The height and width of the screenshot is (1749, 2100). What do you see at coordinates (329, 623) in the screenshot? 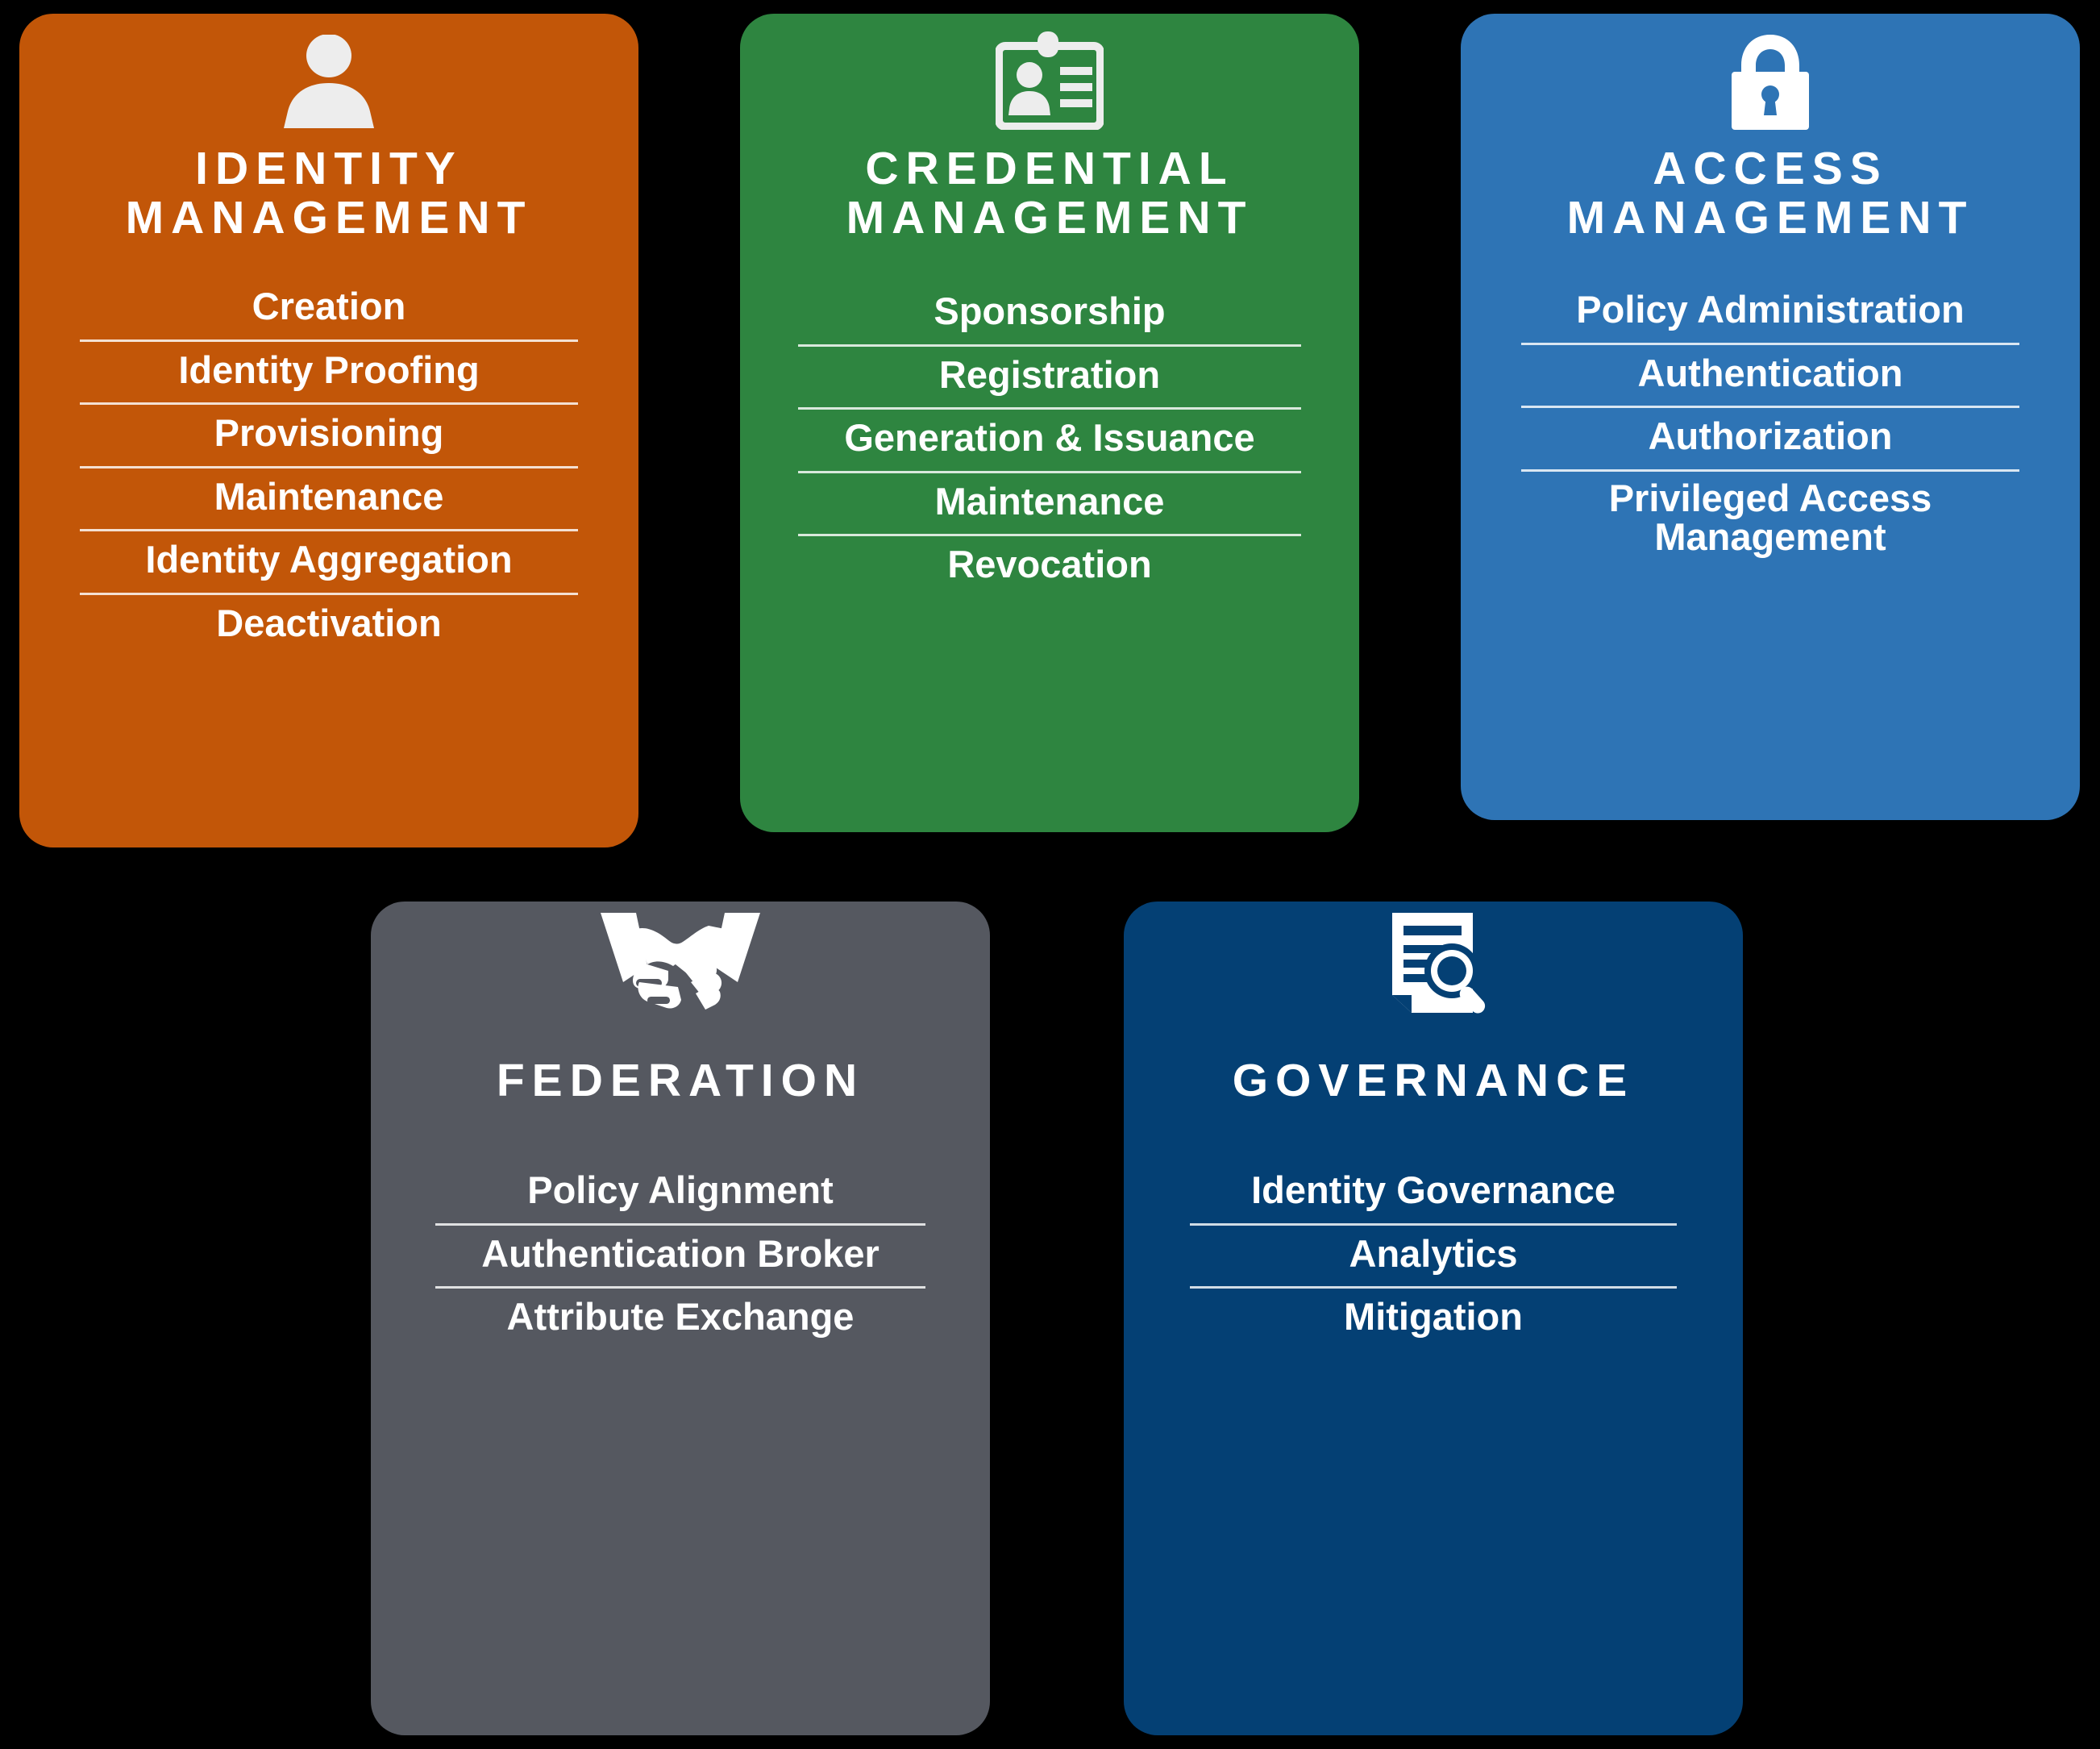
I see `list-item: Deactivation` at bounding box center [329, 623].